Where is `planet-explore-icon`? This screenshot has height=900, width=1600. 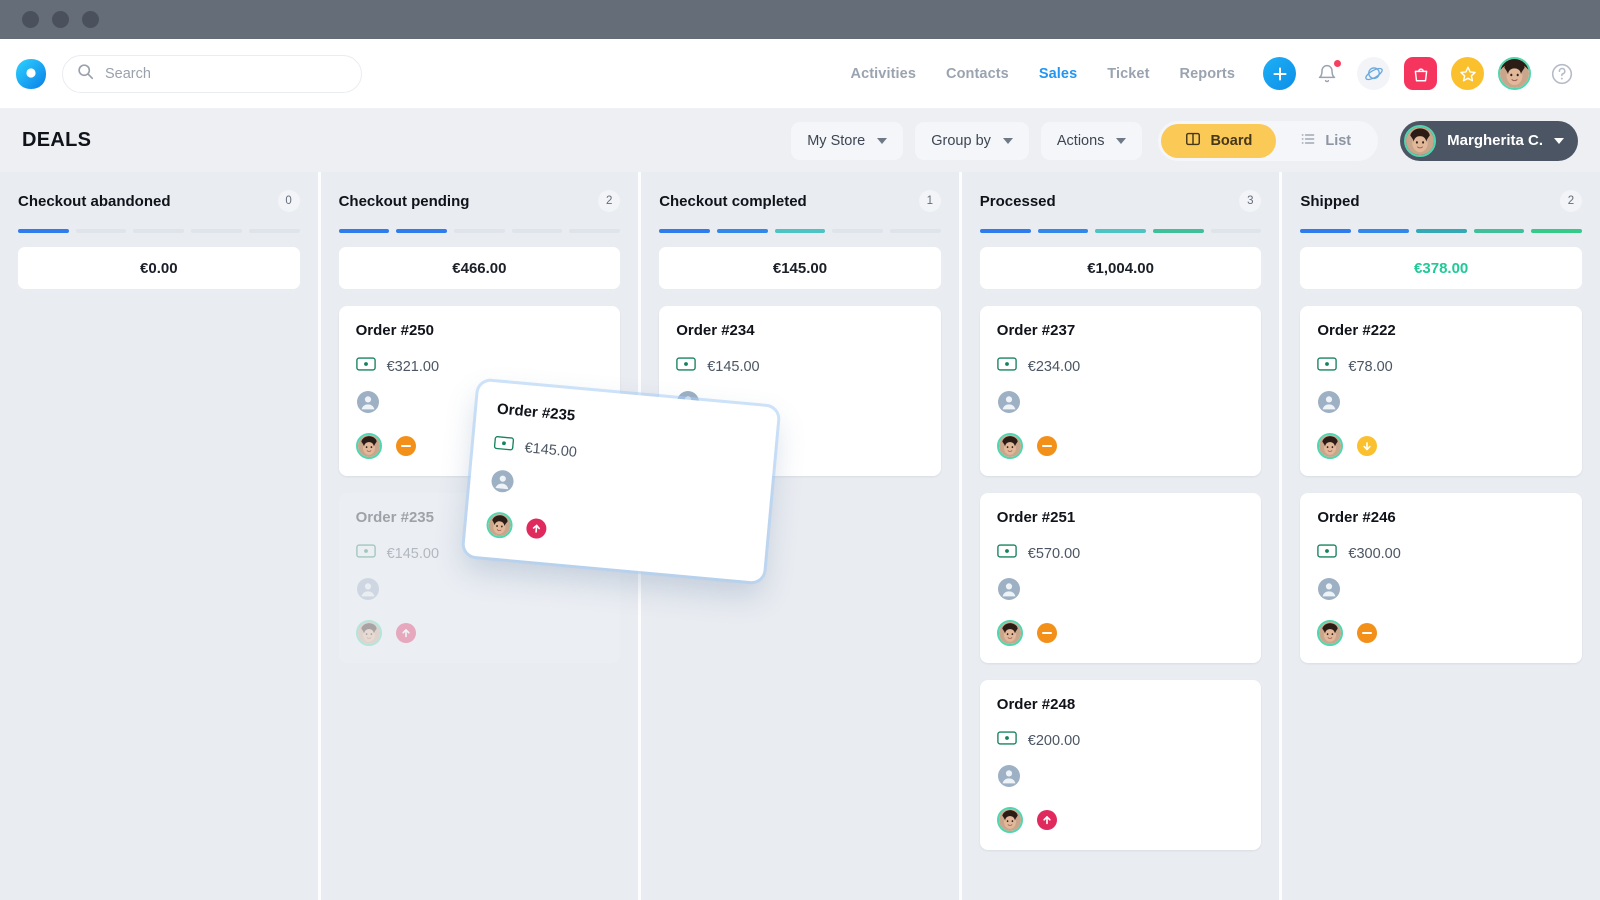
planet-explore-icon is located at coordinates (1373, 73).